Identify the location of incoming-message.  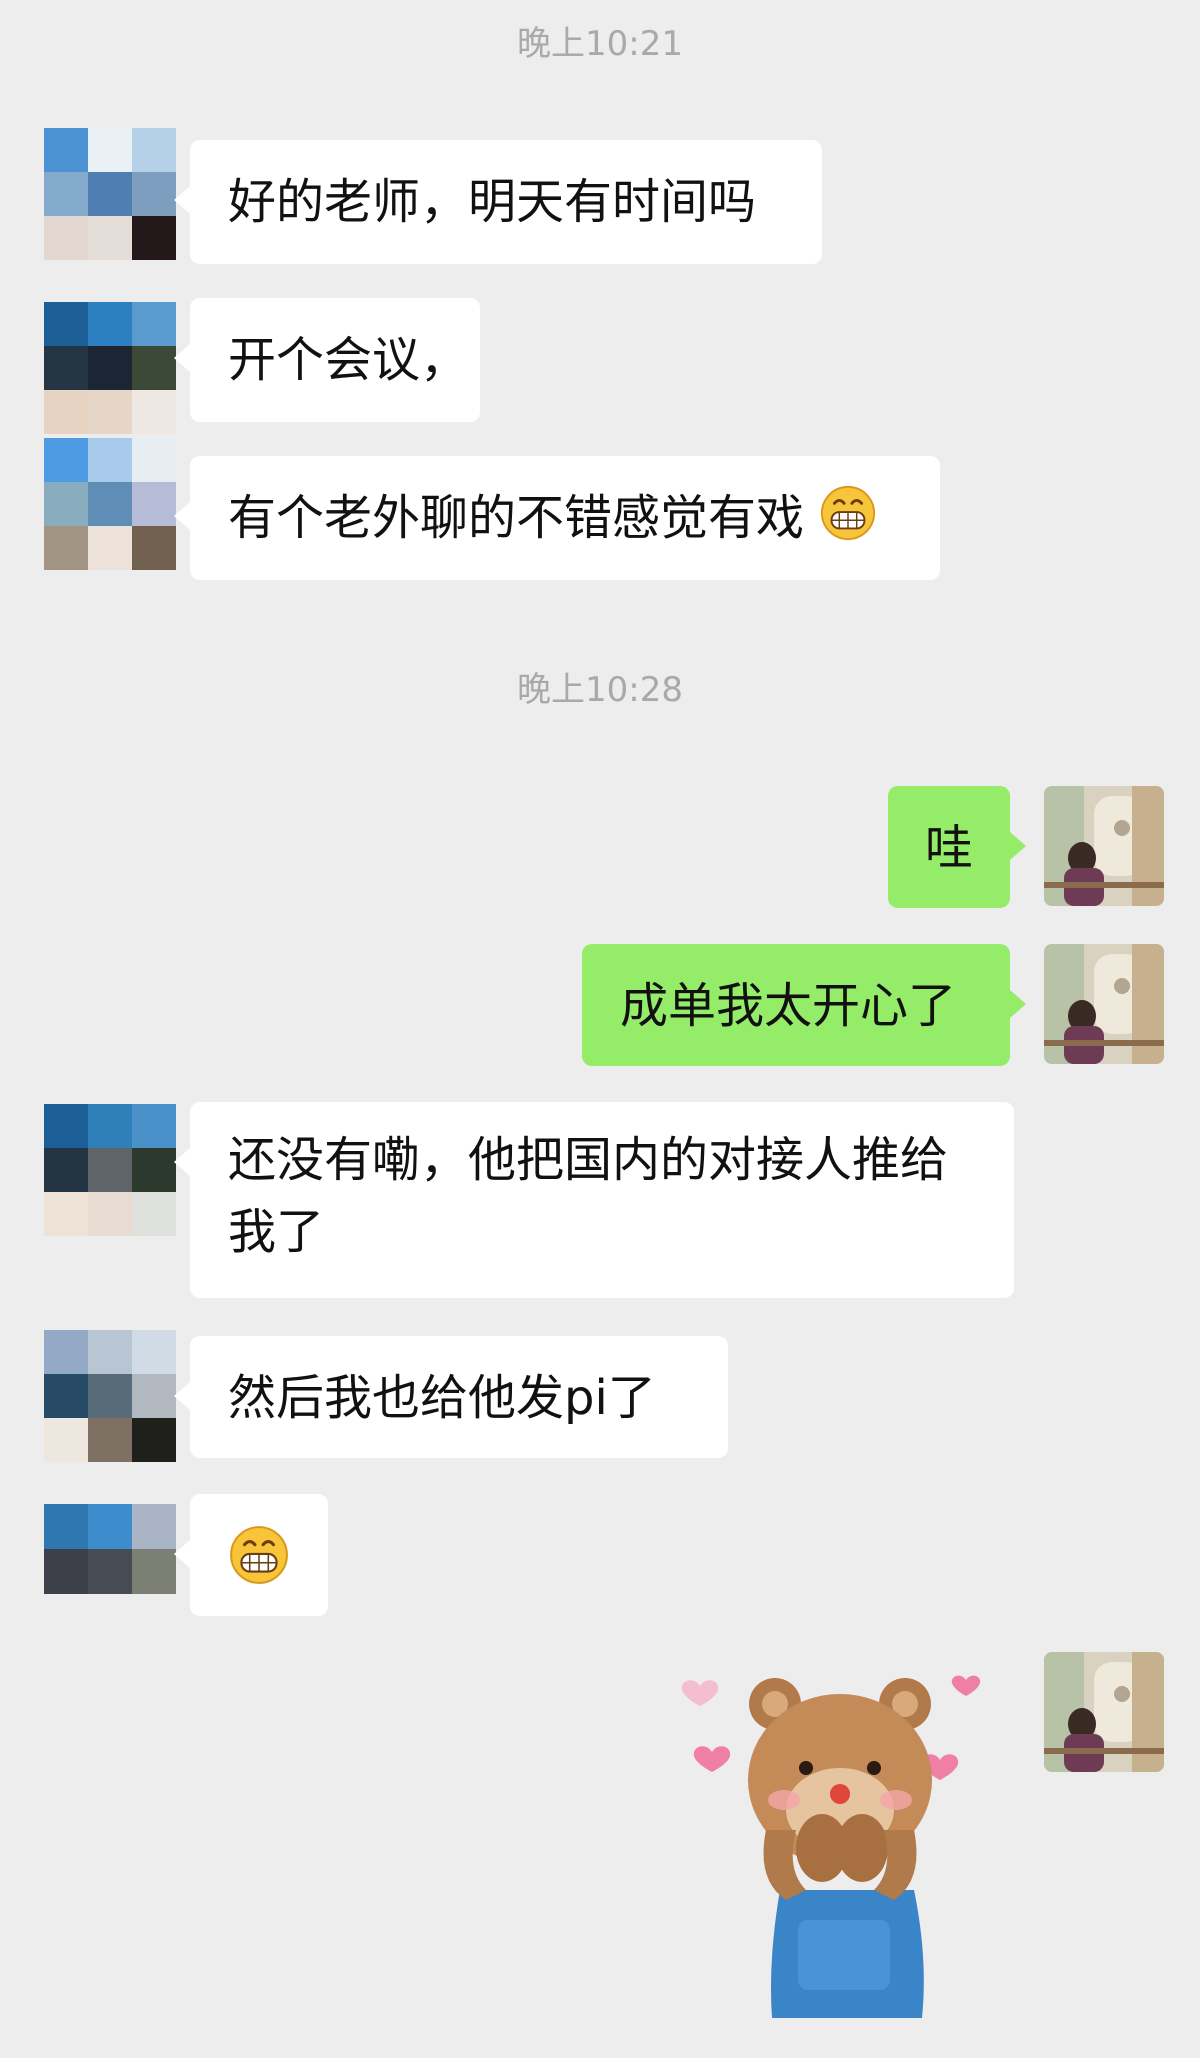
(251, 1555).